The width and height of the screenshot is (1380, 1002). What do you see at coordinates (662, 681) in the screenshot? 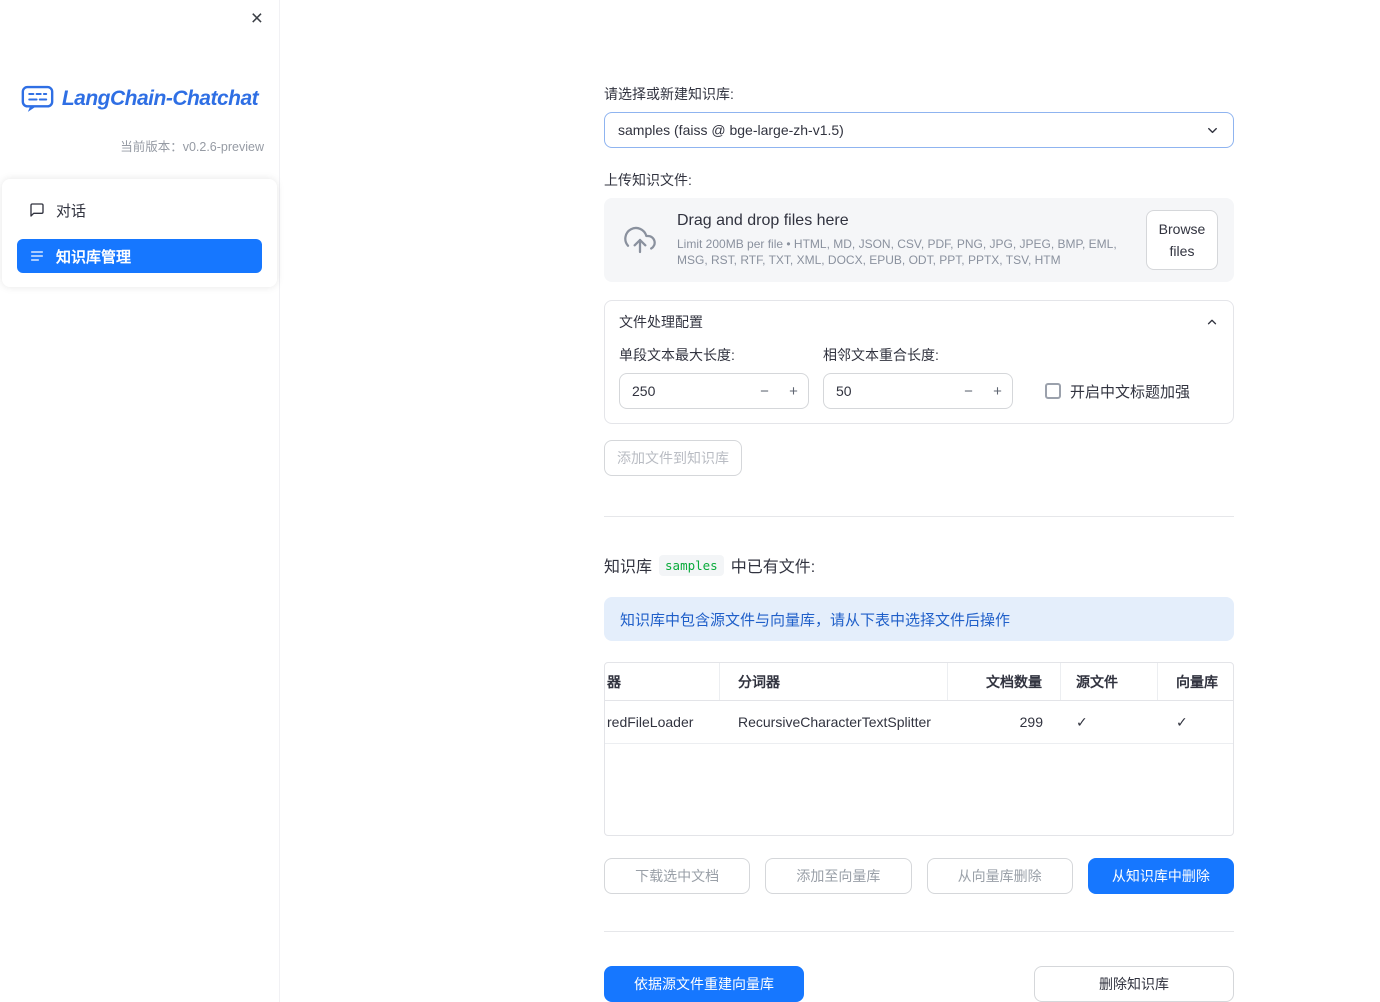
I see `column-header-loader: 器` at bounding box center [662, 681].